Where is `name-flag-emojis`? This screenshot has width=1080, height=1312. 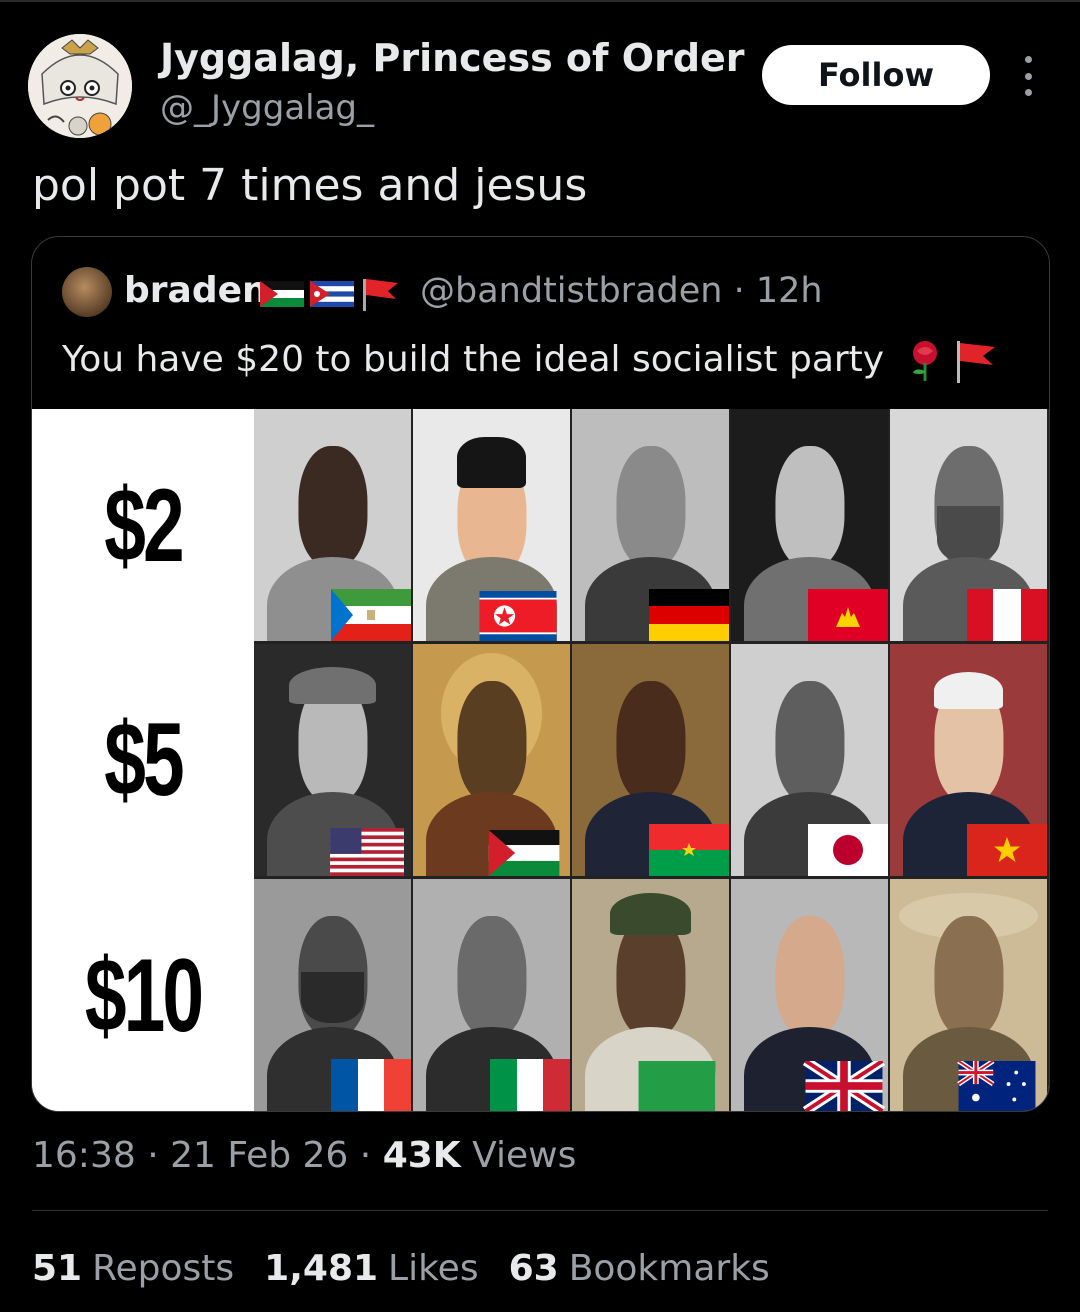
name-flag-emojis is located at coordinates (330, 294).